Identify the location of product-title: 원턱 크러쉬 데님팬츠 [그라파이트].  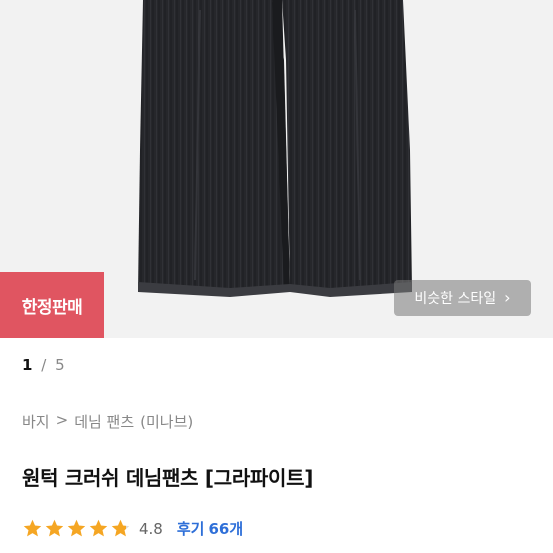
(168, 478).